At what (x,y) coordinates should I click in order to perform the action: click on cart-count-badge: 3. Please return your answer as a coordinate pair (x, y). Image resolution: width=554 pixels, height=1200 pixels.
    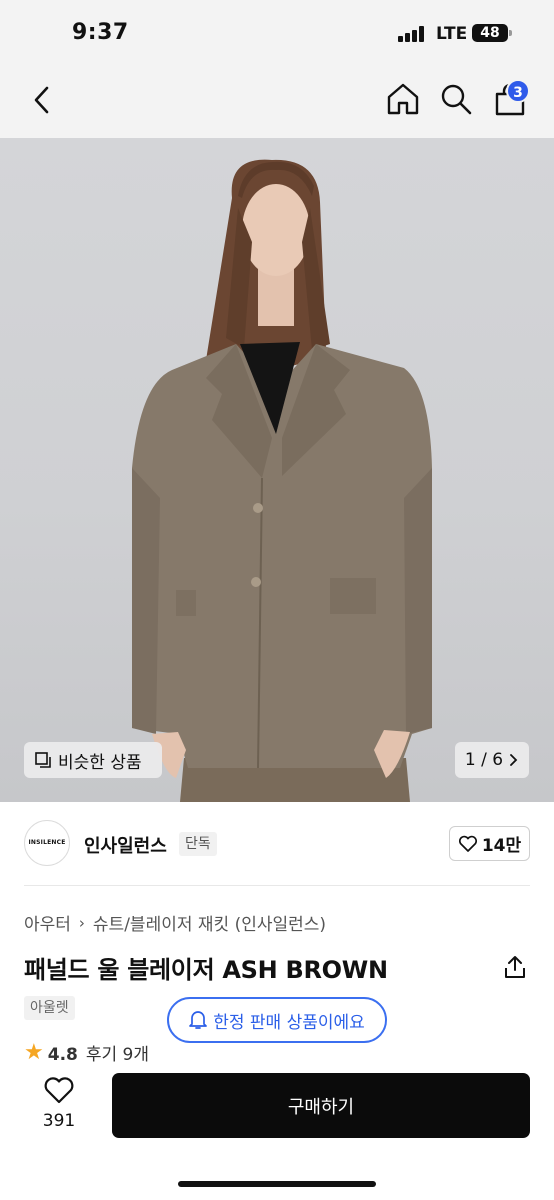
    Looking at the image, I should click on (518, 91).